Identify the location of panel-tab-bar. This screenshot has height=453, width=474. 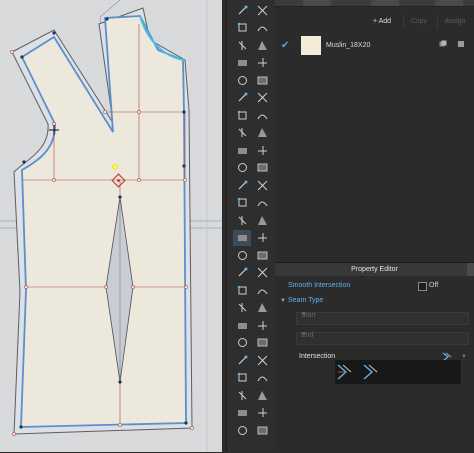
(374, 3).